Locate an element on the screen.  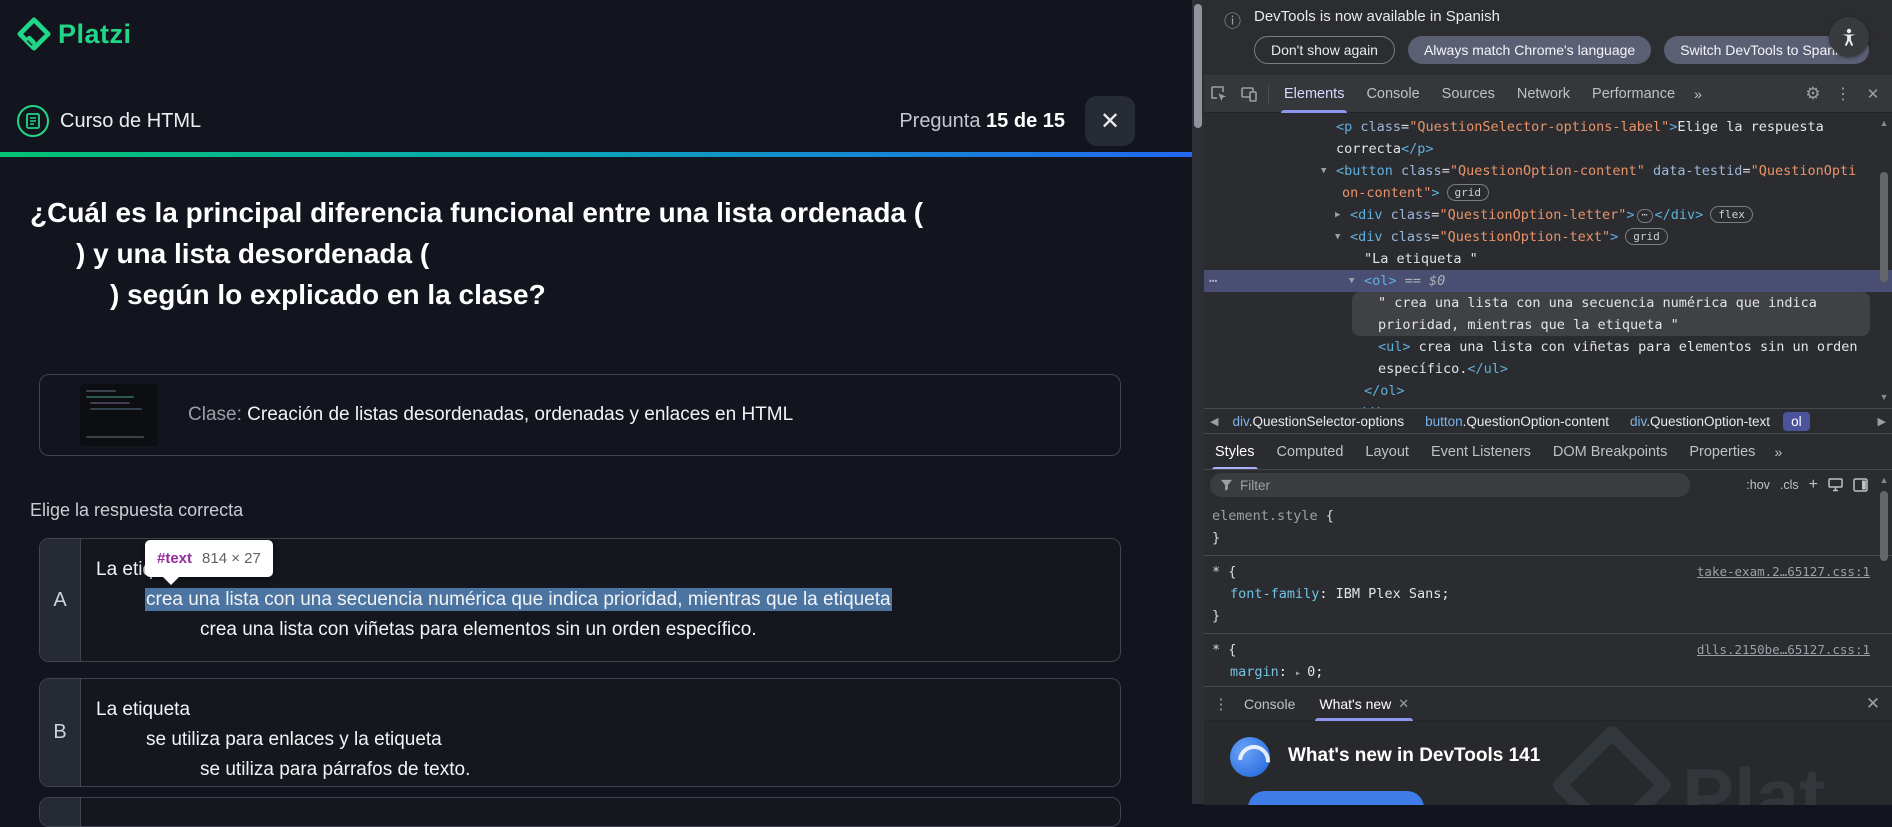
dom-line: </div> is located at coordinates (1548, 405).